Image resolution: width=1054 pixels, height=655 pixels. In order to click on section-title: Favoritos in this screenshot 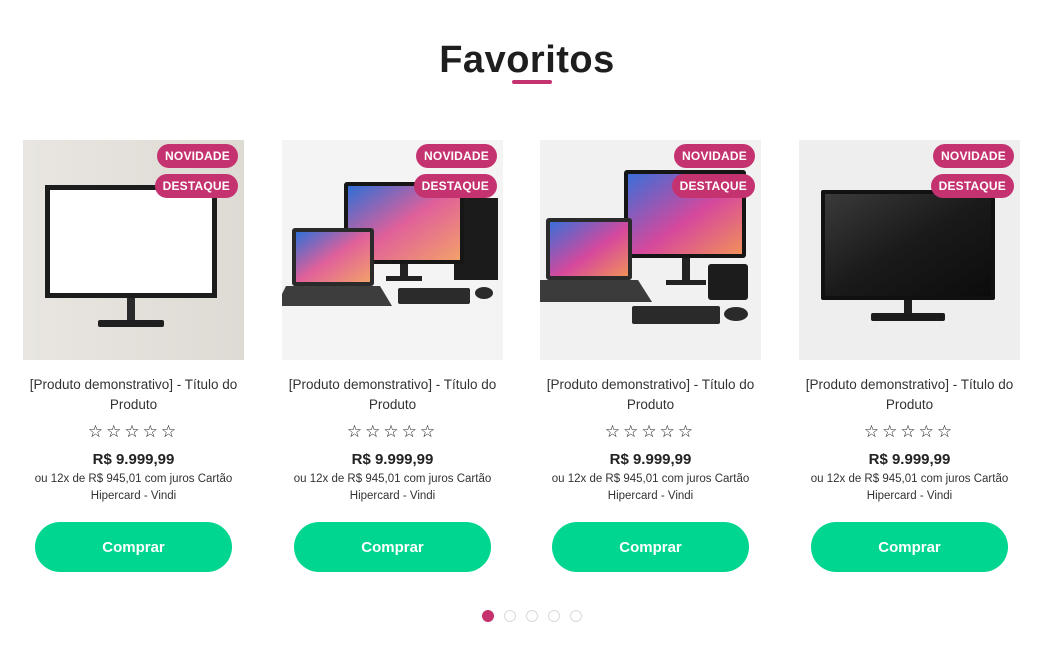, I will do `click(527, 60)`.